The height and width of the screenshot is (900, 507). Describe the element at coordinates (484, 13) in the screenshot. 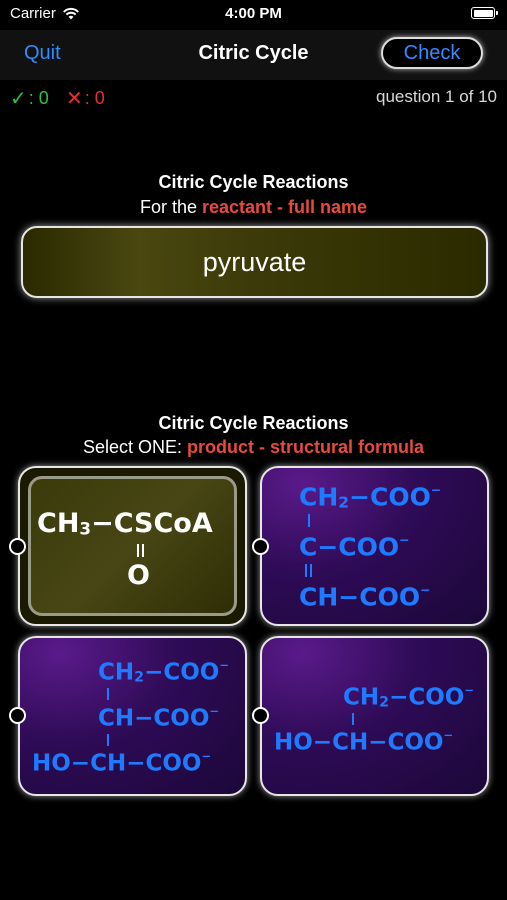

I see `battery-icon` at that location.